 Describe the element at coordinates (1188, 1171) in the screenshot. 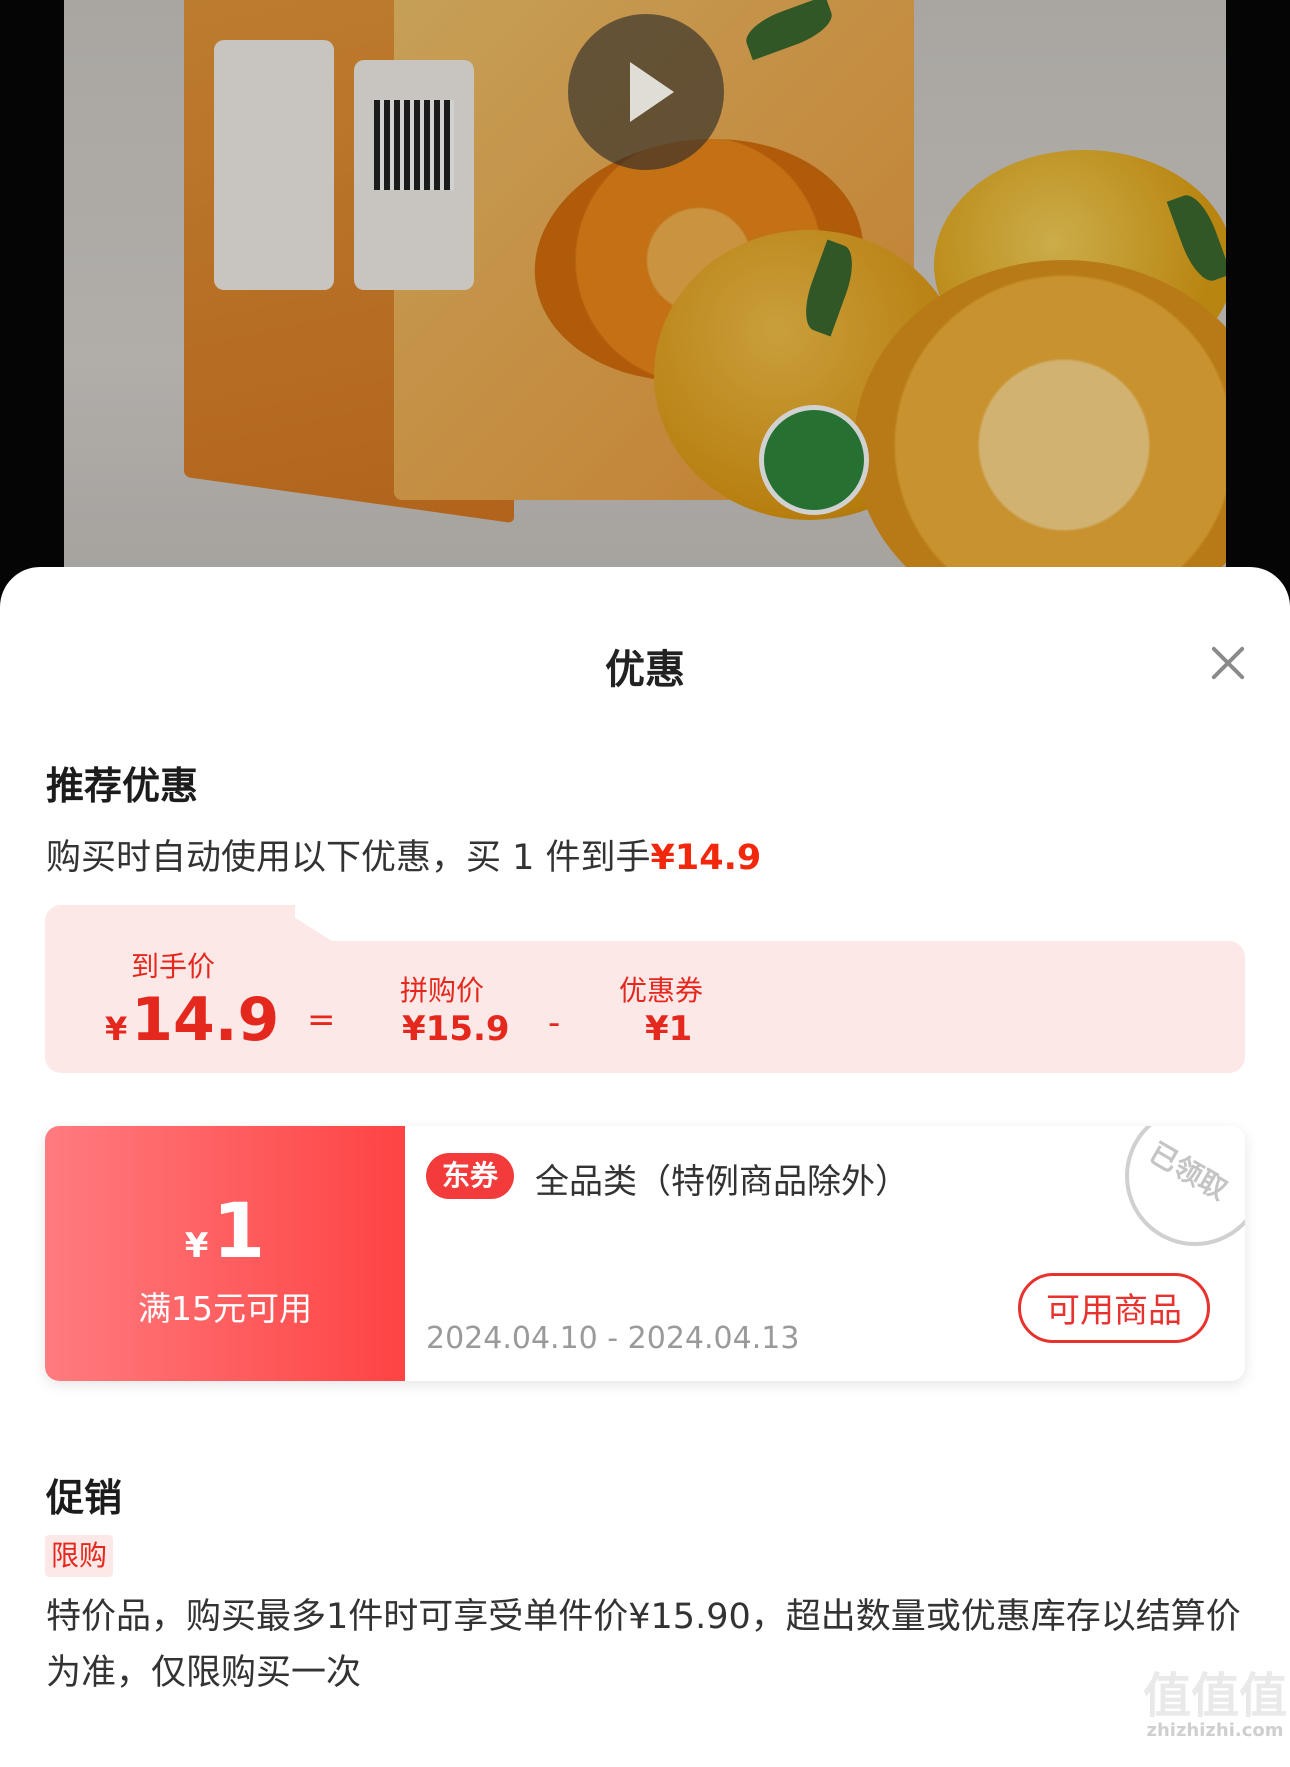

I see `claimed-stamp-text: 已领取` at that location.